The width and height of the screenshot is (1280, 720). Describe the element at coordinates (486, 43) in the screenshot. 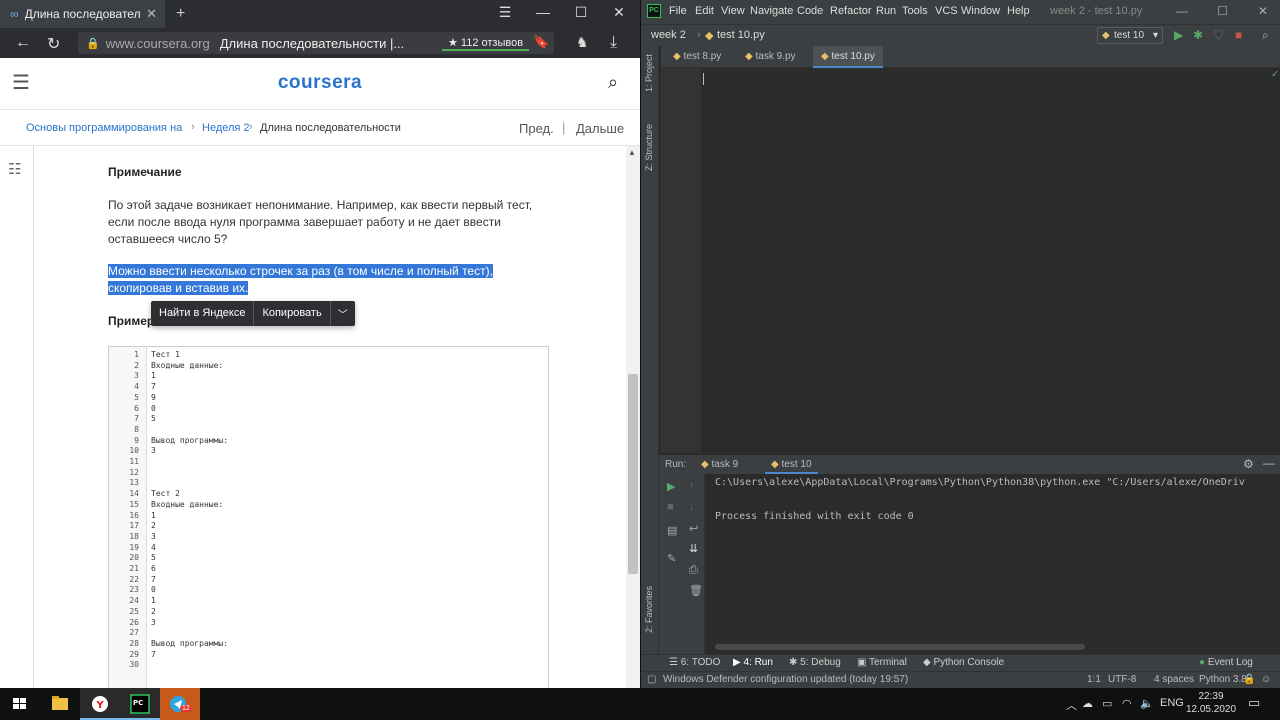

I see `reviews-badge: ★ 112 отзывов` at that location.